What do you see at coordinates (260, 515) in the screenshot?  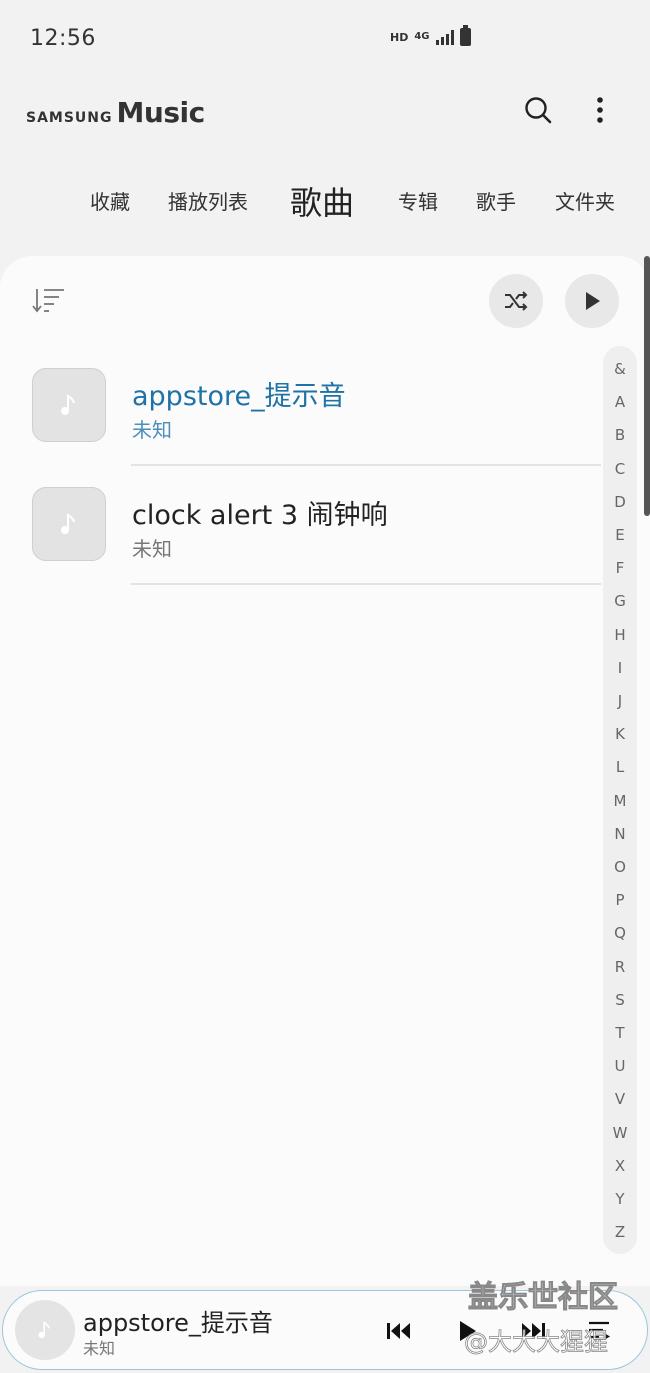 I see `song-title: clock alert 3 闹钟响` at bounding box center [260, 515].